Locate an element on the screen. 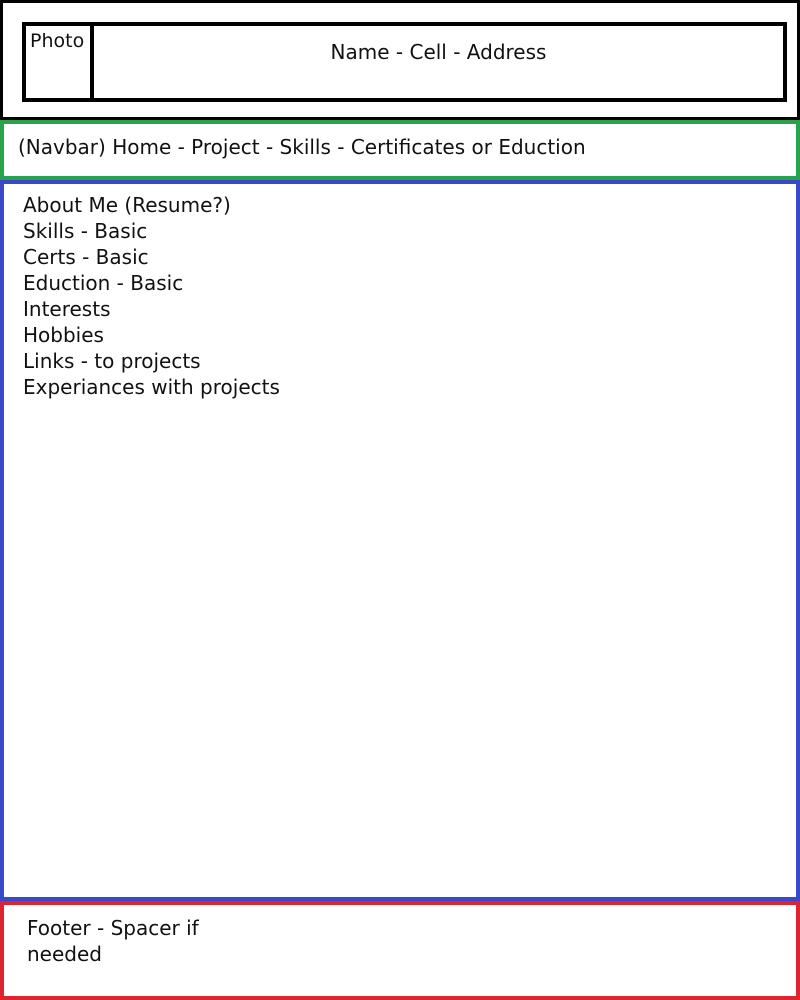 This screenshot has height=1000, width=800. header-section: Photo Name - Cell - Address is located at coordinates (400, 60).